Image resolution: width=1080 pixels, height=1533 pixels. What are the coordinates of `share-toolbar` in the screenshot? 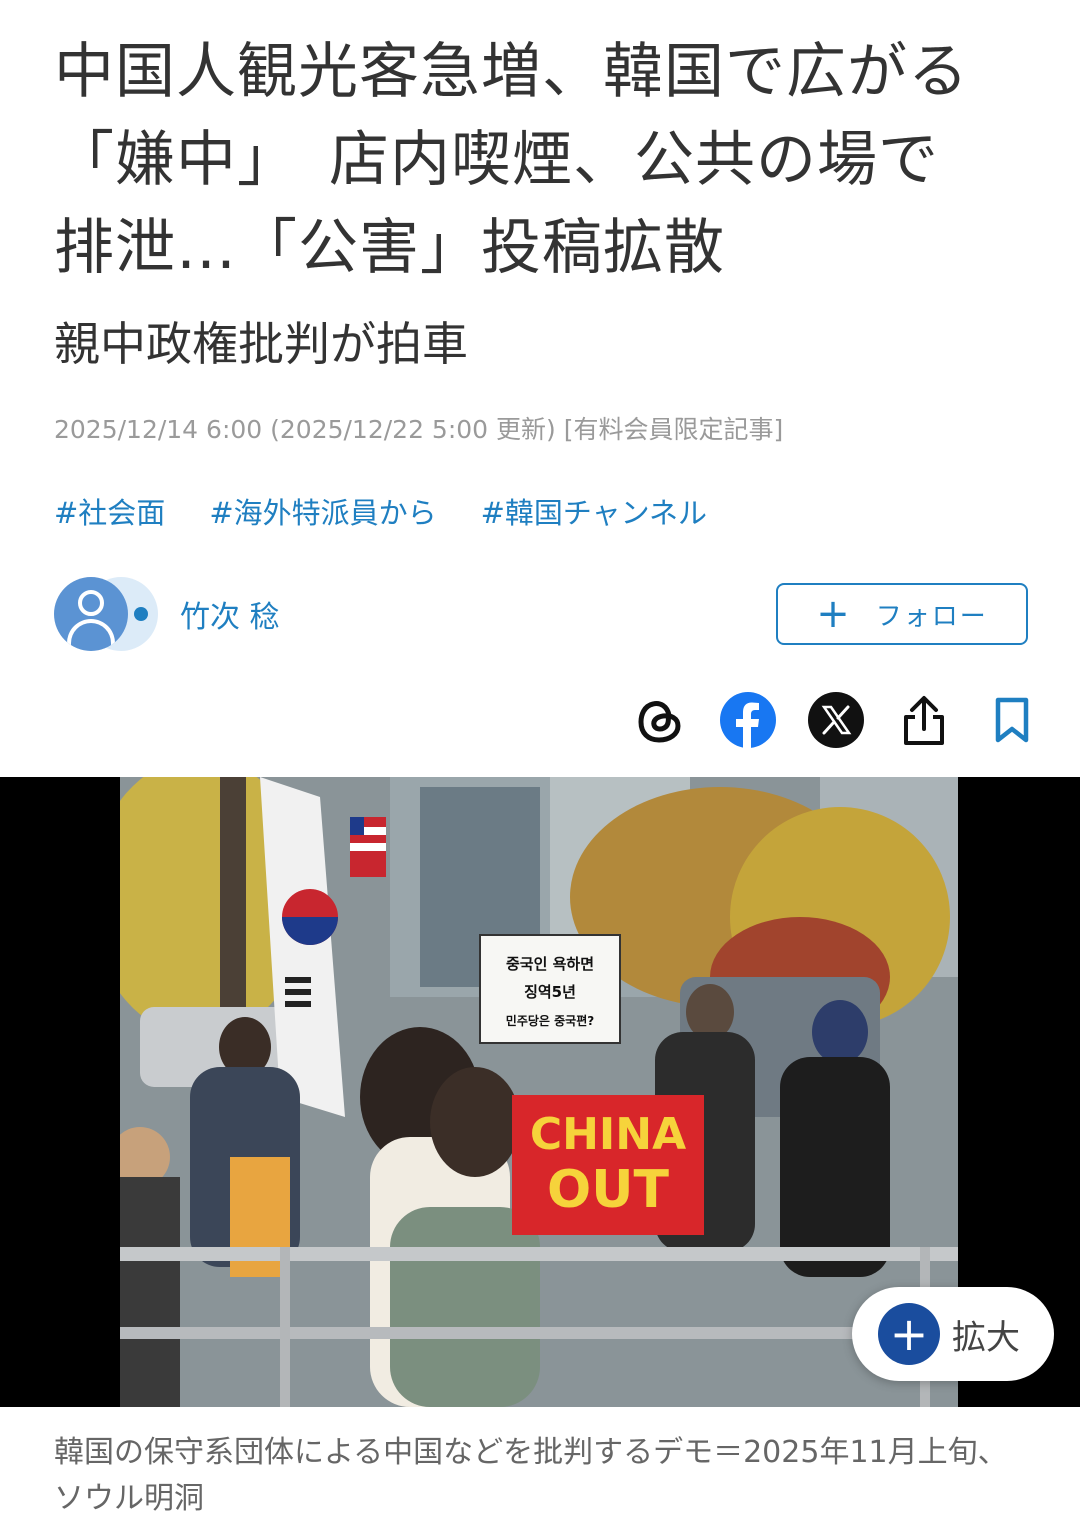 It's located at (836, 720).